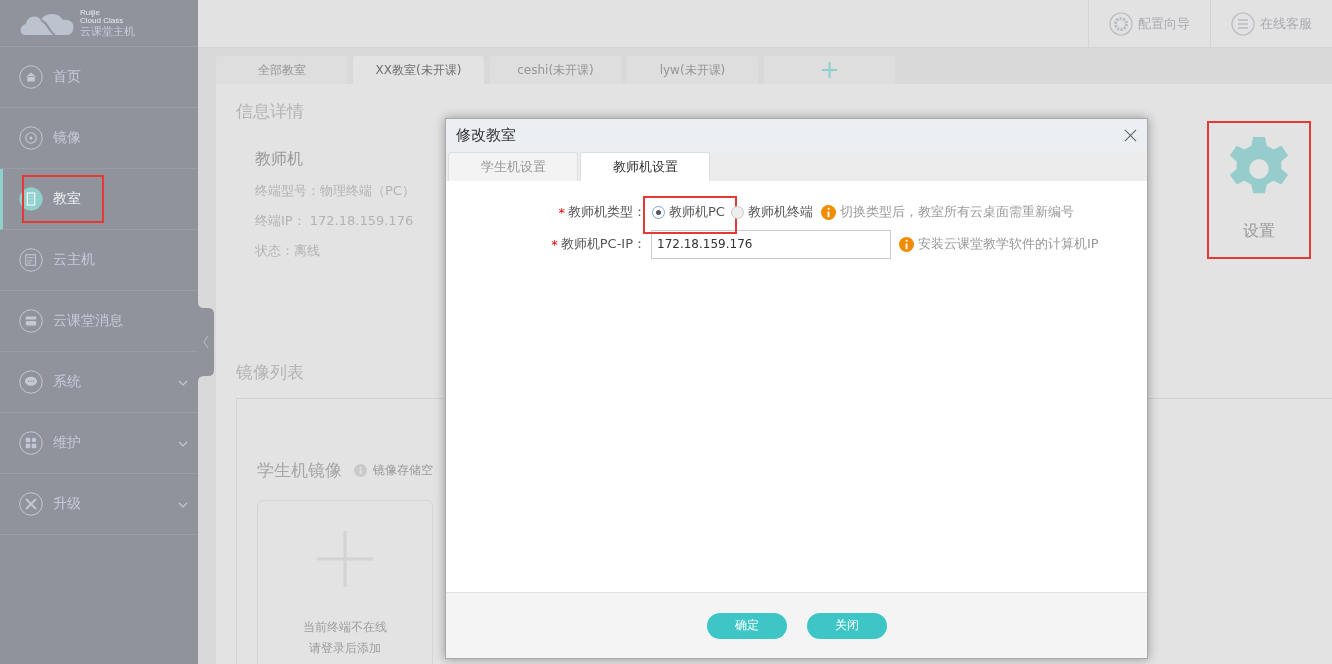 The height and width of the screenshot is (664, 1332). What do you see at coordinates (603, 244) in the screenshot?
I see `field-label: 教师机PC-IP：` at bounding box center [603, 244].